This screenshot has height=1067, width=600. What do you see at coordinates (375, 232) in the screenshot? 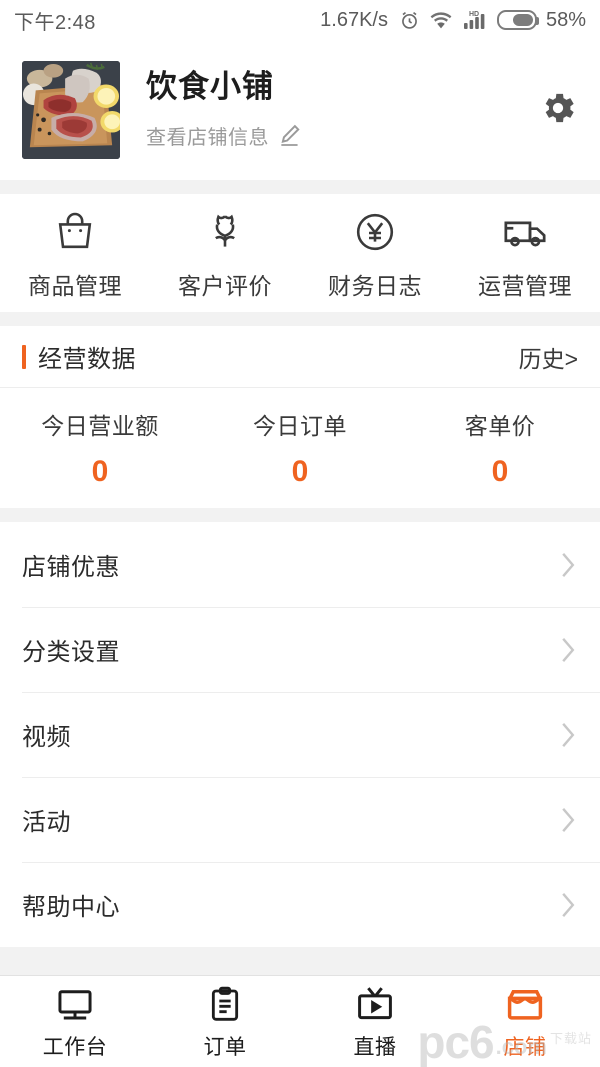
I see `yen-circle-icon` at bounding box center [375, 232].